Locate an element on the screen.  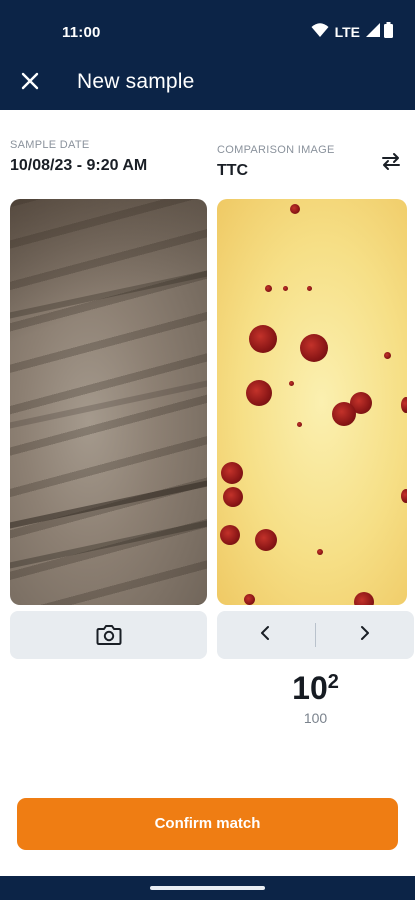
take-photo-button is located at coordinates (108, 635).